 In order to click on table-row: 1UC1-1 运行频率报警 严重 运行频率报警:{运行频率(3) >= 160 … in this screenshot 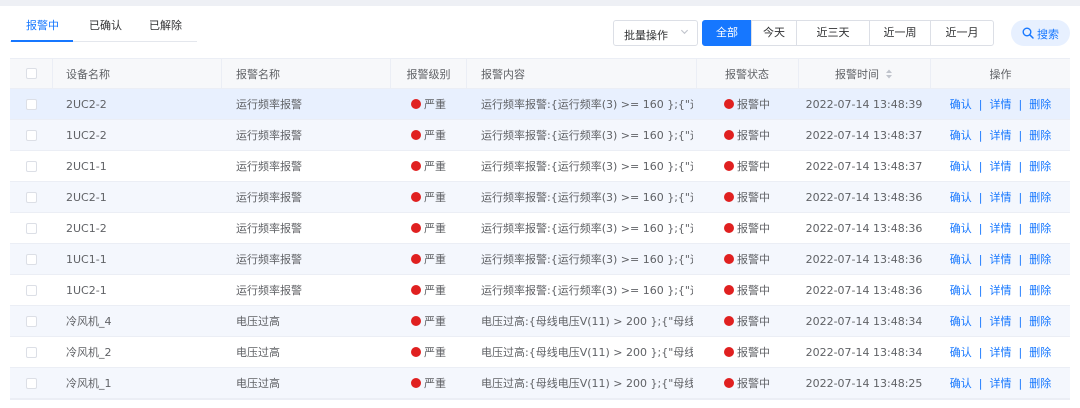, I will do `click(540, 259)`.